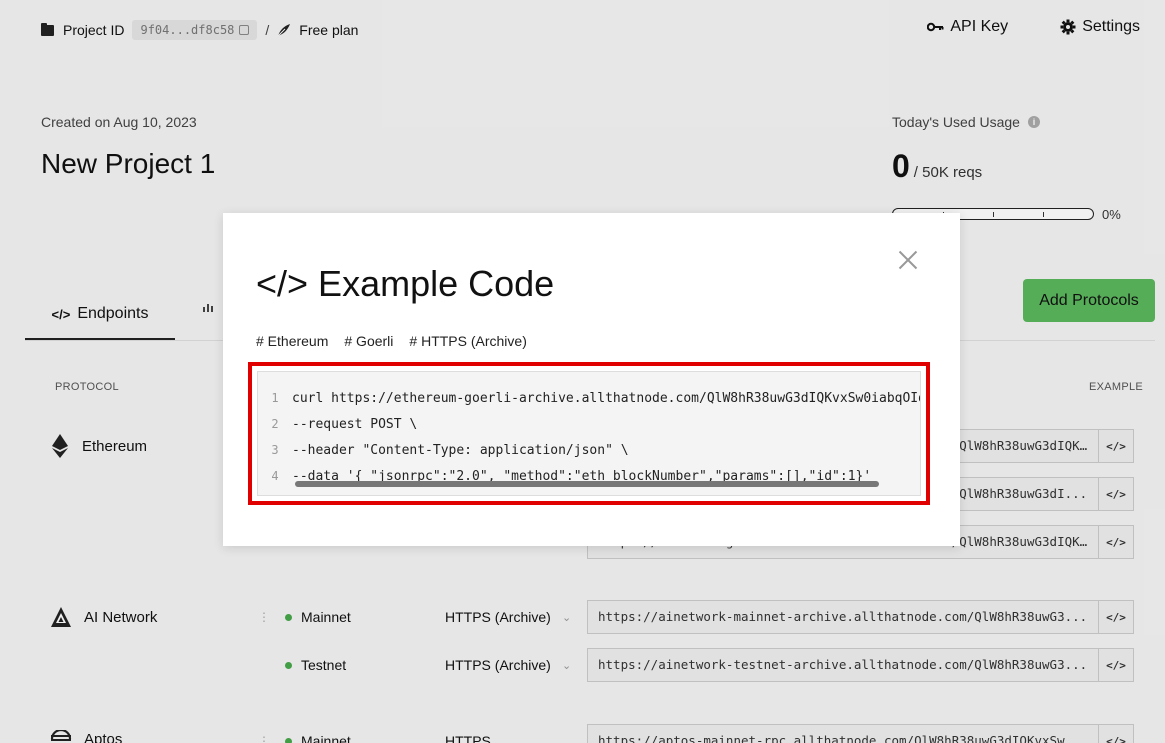 Image resolution: width=1165 pixels, height=743 pixels. What do you see at coordinates (275, 424) in the screenshot?
I see `line-number: 2` at bounding box center [275, 424].